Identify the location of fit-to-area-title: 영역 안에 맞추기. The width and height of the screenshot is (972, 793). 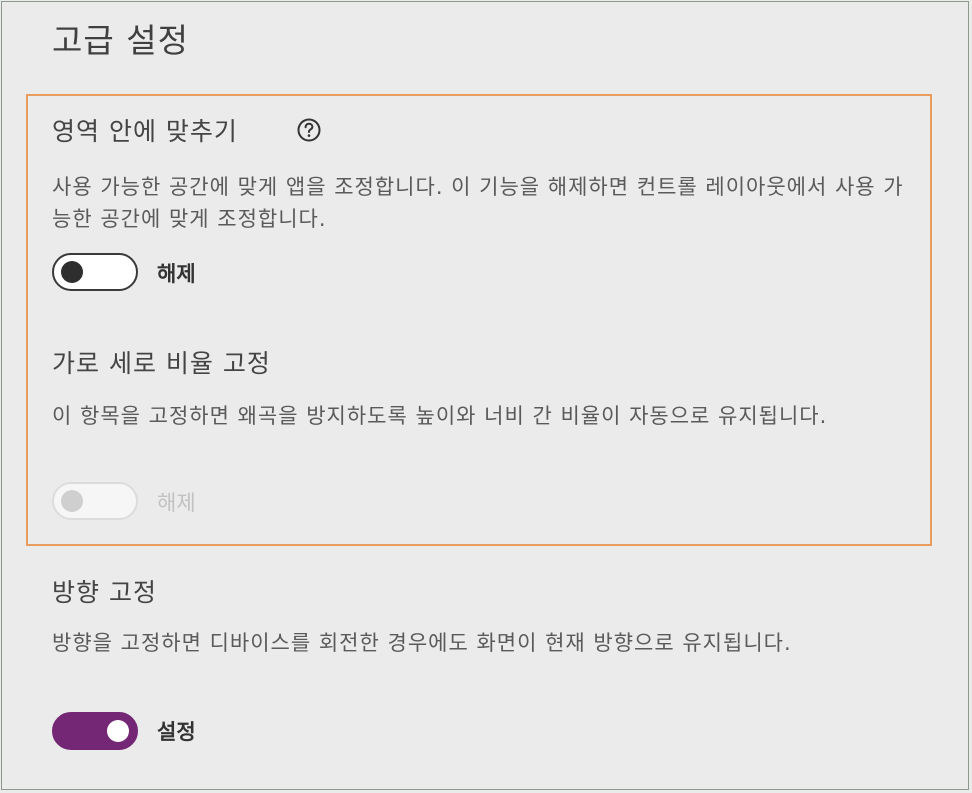
(145, 131).